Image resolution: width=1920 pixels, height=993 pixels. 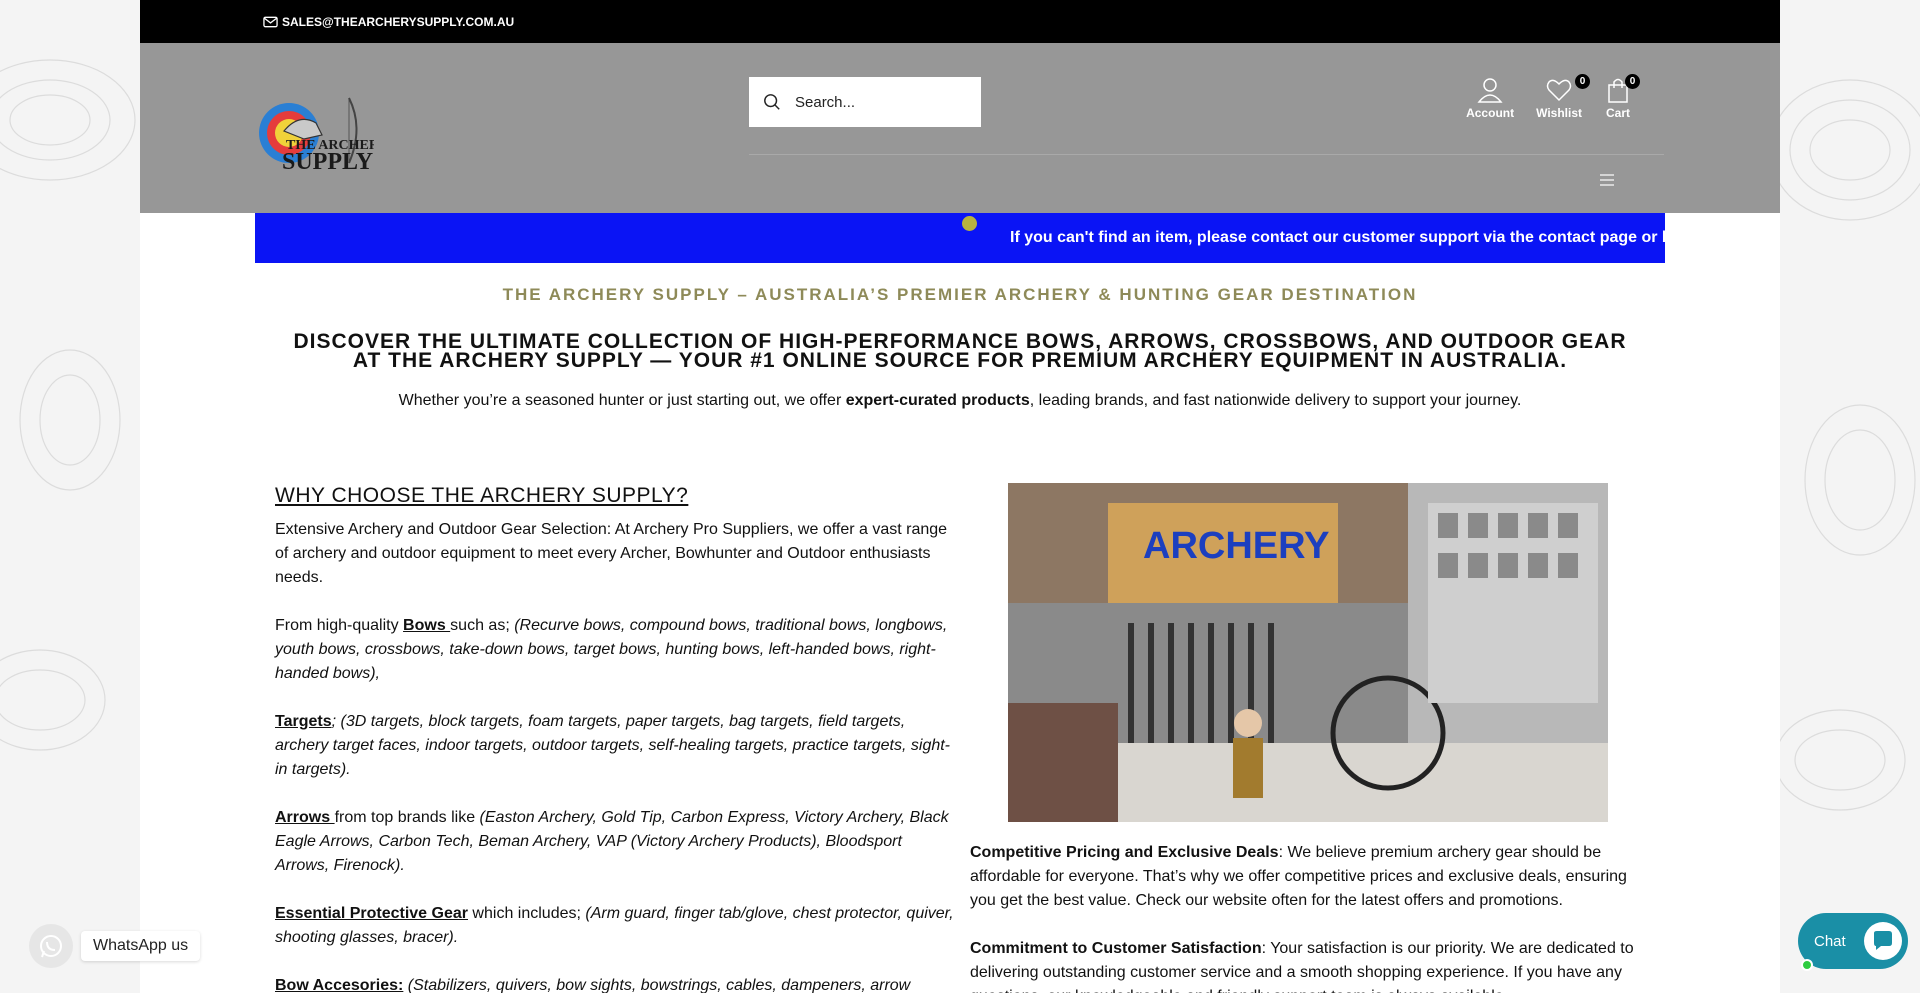 What do you see at coordinates (1490, 90) in the screenshot?
I see `account-icon` at bounding box center [1490, 90].